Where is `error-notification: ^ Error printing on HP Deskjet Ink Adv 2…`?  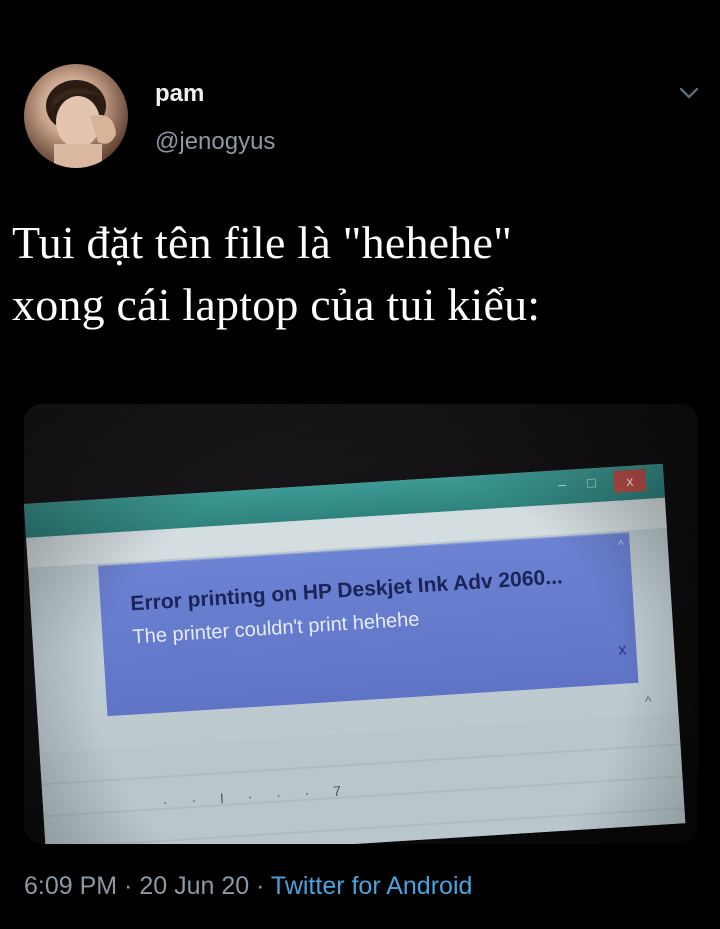
error-notification: ^ Error printing on HP Deskjet Ink Adv 2… is located at coordinates (368, 624).